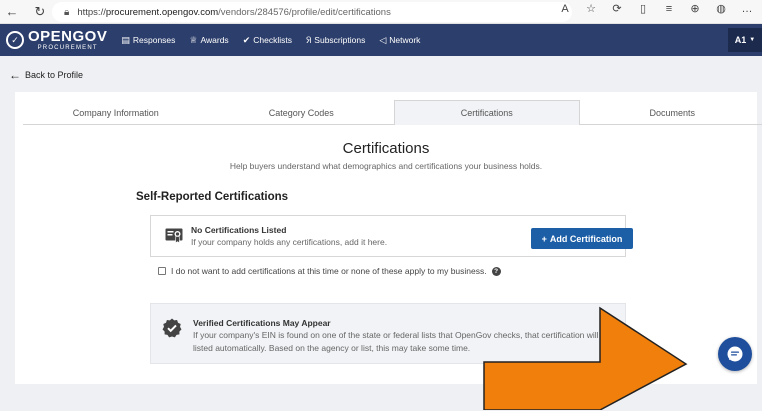  Describe the element at coordinates (125, 39) in the screenshot. I see `document-icon: ▤` at that location.